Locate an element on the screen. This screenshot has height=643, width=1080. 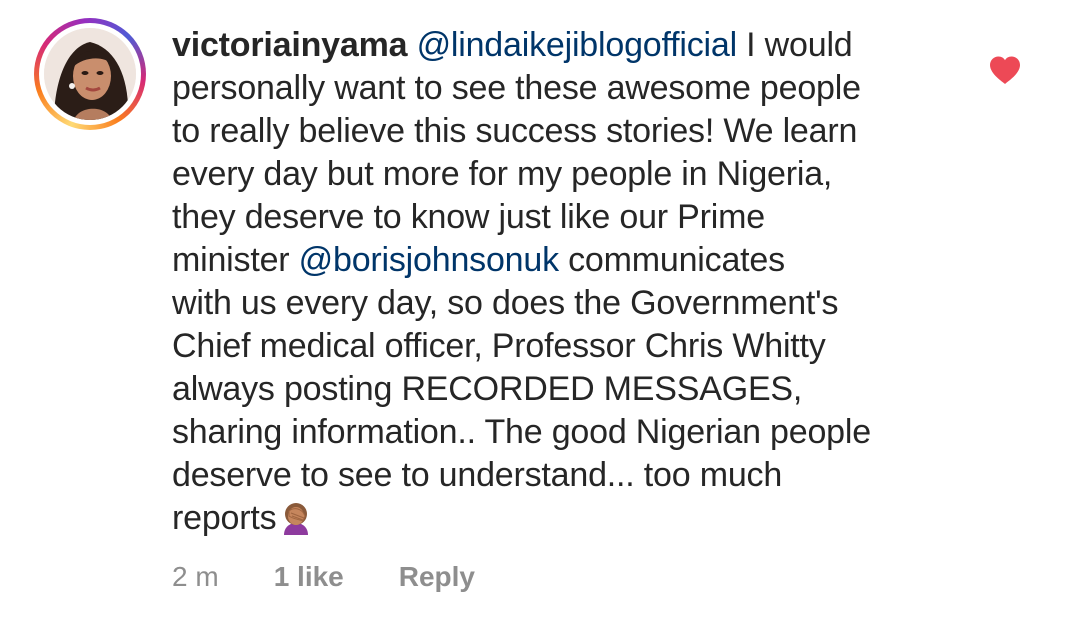
avatar is located at coordinates (90, 74).